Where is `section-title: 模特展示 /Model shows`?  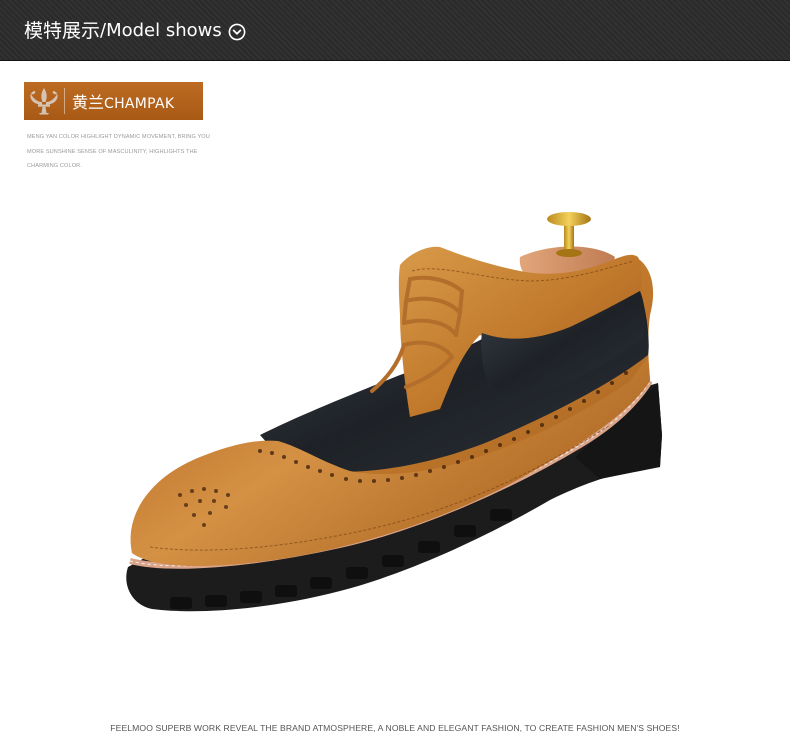 section-title: 模特展示 /Model shows is located at coordinates (135, 31).